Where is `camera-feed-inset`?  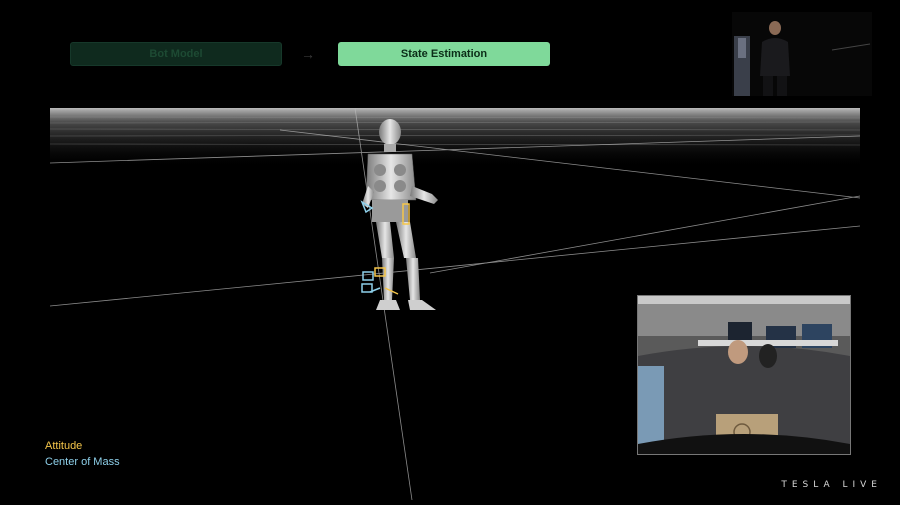 camera-feed-inset is located at coordinates (744, 375).